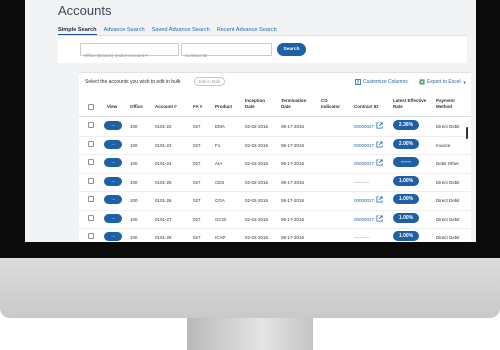  What do you see at coordinates (136, 106) in the screenshot?
I see `header-office: Office` at bounding box center [136, 106].